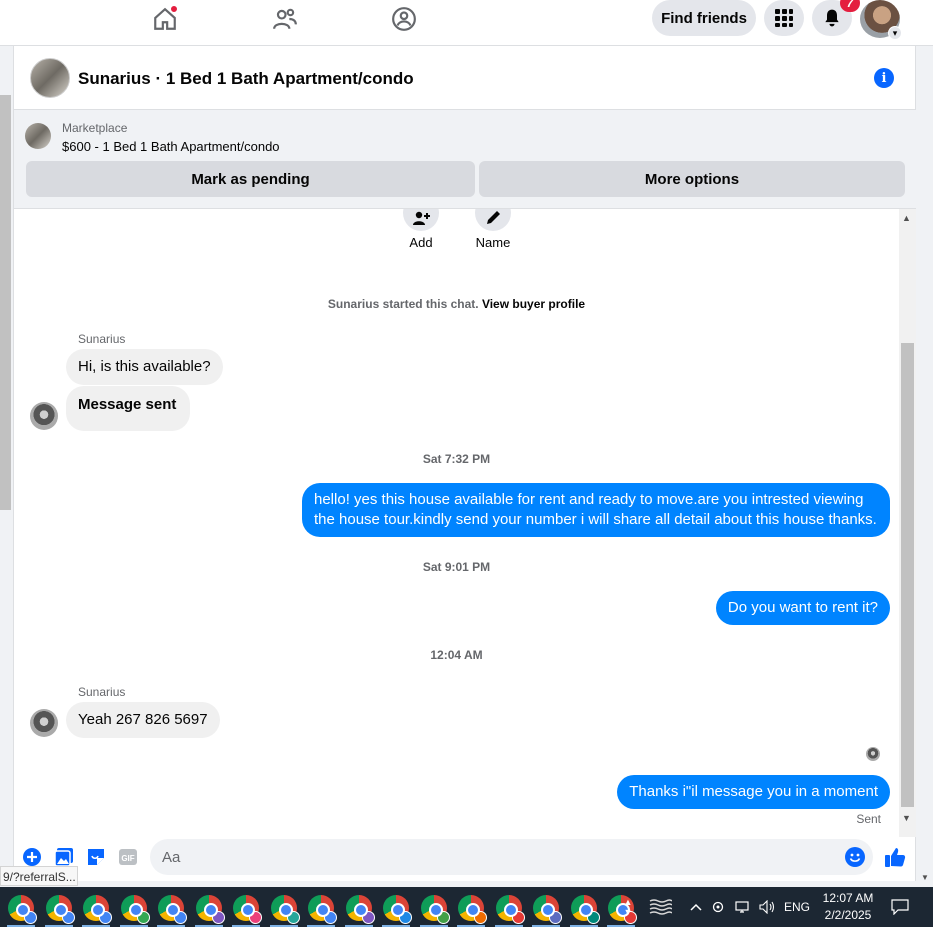 The image size is (933, 927). Describe the element at coordinates (493, 234) in the screenshot. I see `name-chat-action: Name` at that location.